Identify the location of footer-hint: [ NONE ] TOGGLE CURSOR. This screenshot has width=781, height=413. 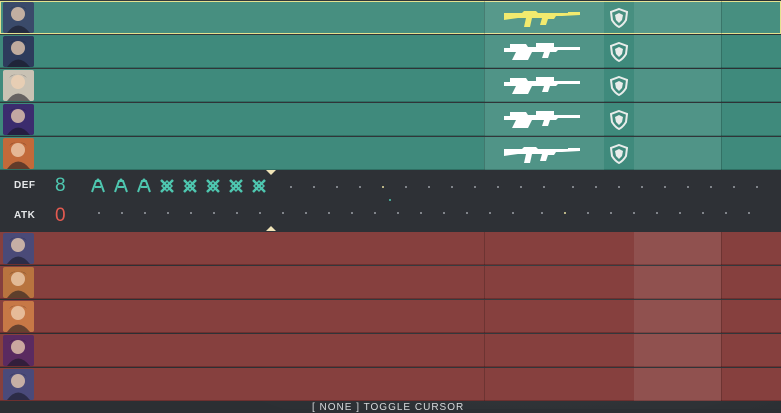
(388, 407).